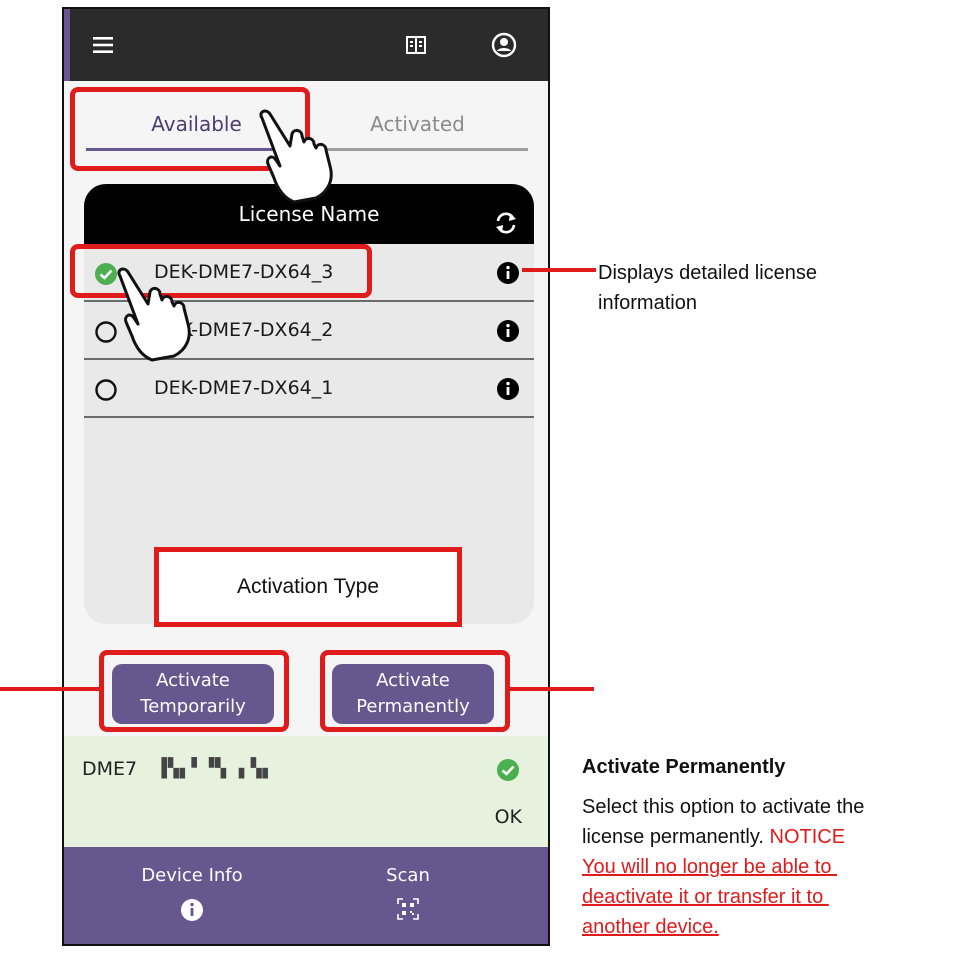 The width and height of the screenshot is (962, 958). I want to click on top-bar-accent, so click(67, 45).